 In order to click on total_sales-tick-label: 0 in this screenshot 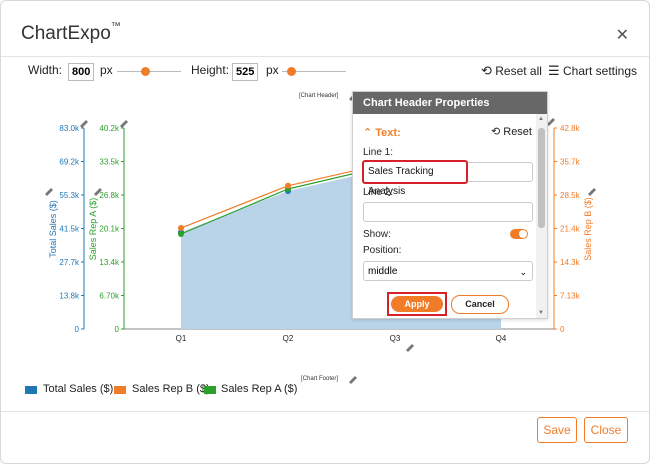, I will do `click(77, 329)`.